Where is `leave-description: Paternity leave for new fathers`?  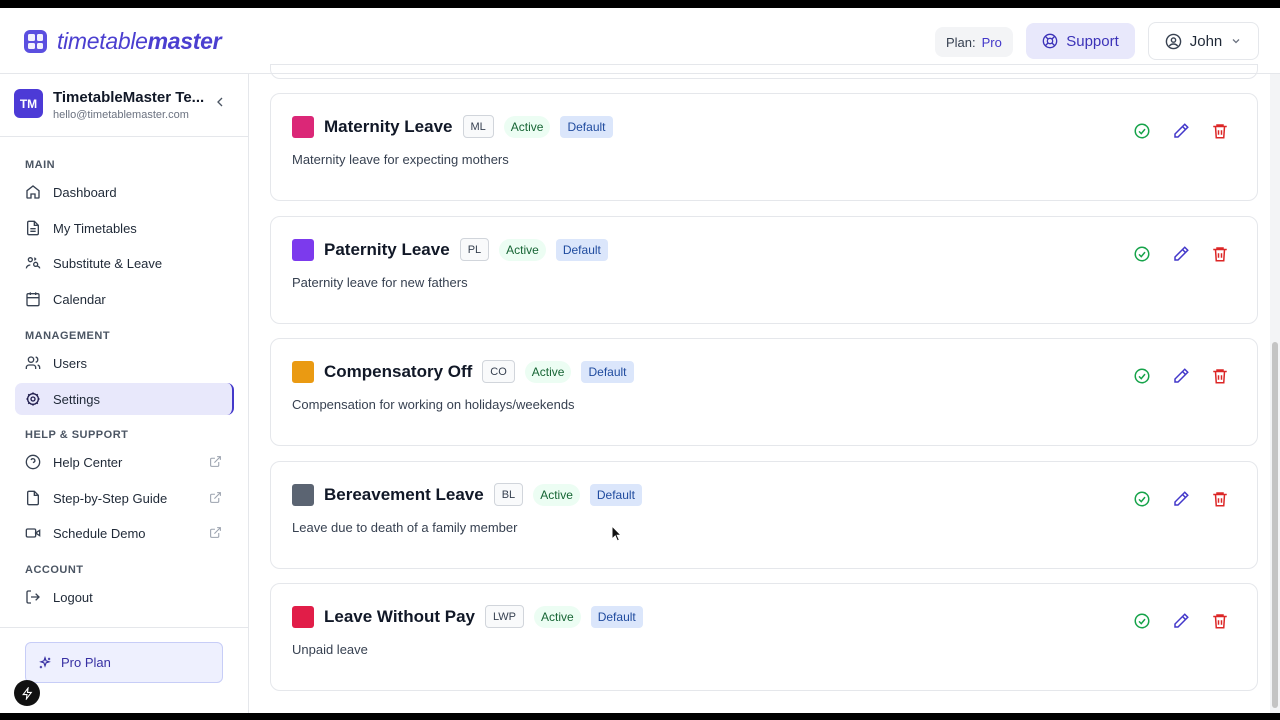
leave-description: Paternity leave for new fathers is located at coordinates (380, 282).